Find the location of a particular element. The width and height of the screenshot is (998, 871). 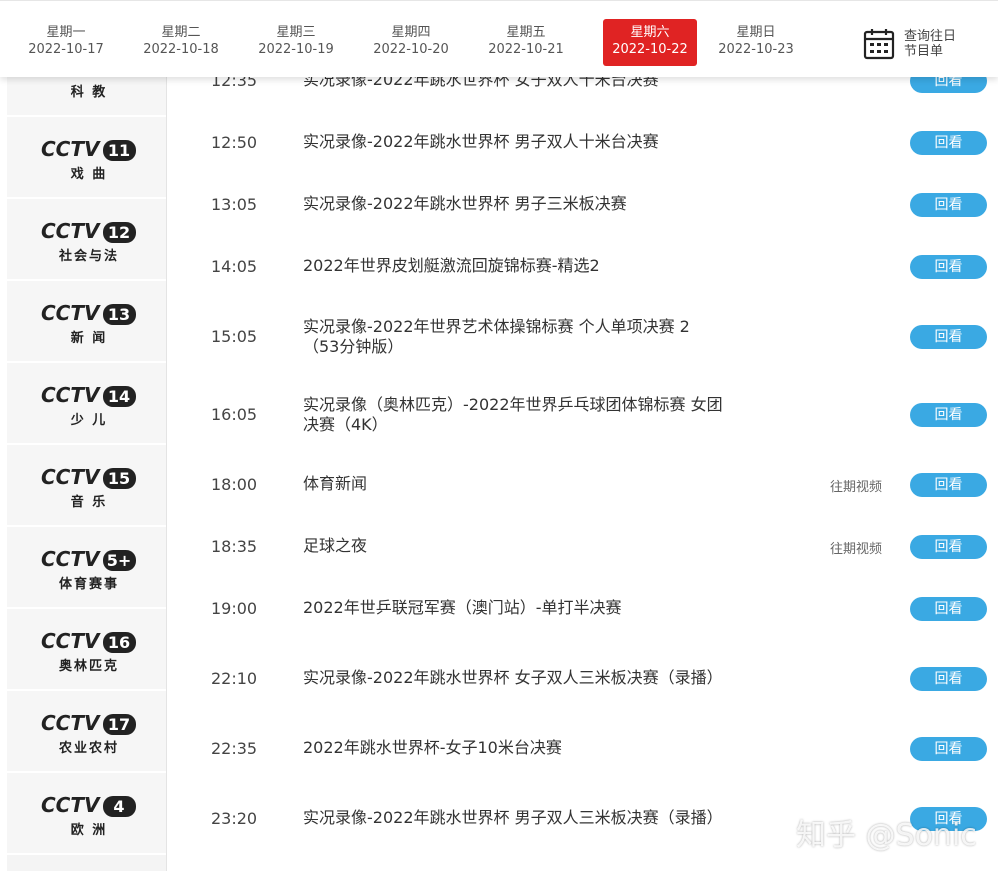

day-tab: 星期四 2022-10-20 is located at coordinates (411, 42).